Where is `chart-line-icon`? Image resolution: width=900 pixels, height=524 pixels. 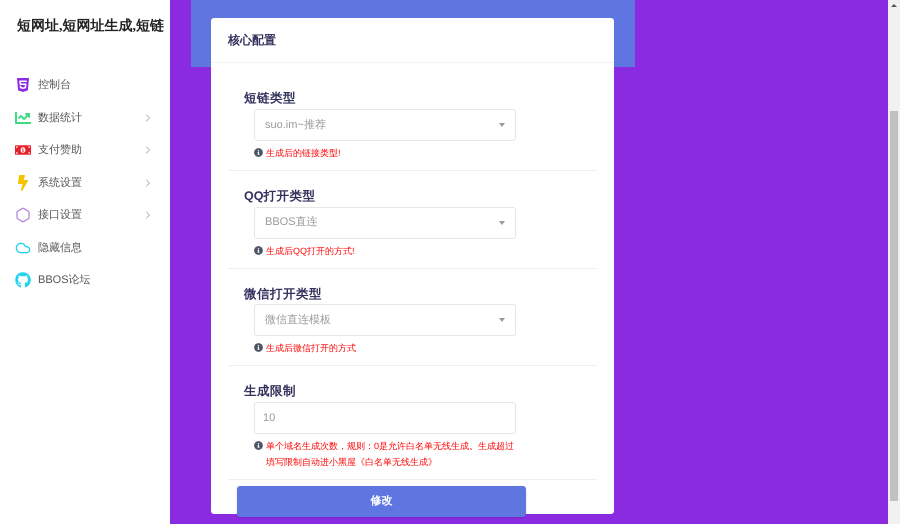
chart-line-icon is located at coordinates (23, 118).